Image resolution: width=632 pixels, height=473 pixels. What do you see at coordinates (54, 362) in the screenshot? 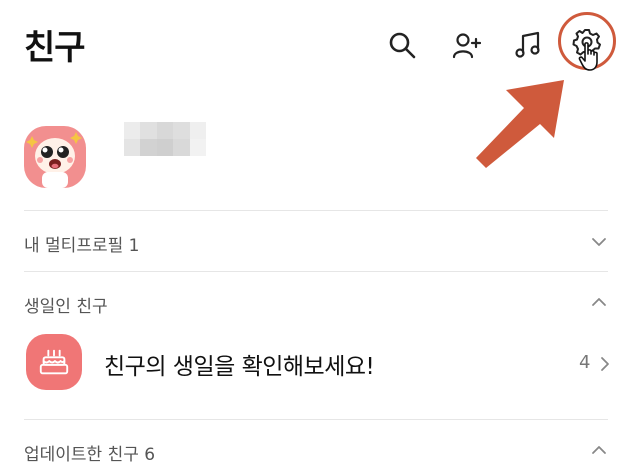
I see `birthday-cake-icon` at bounding box center [54, 362].